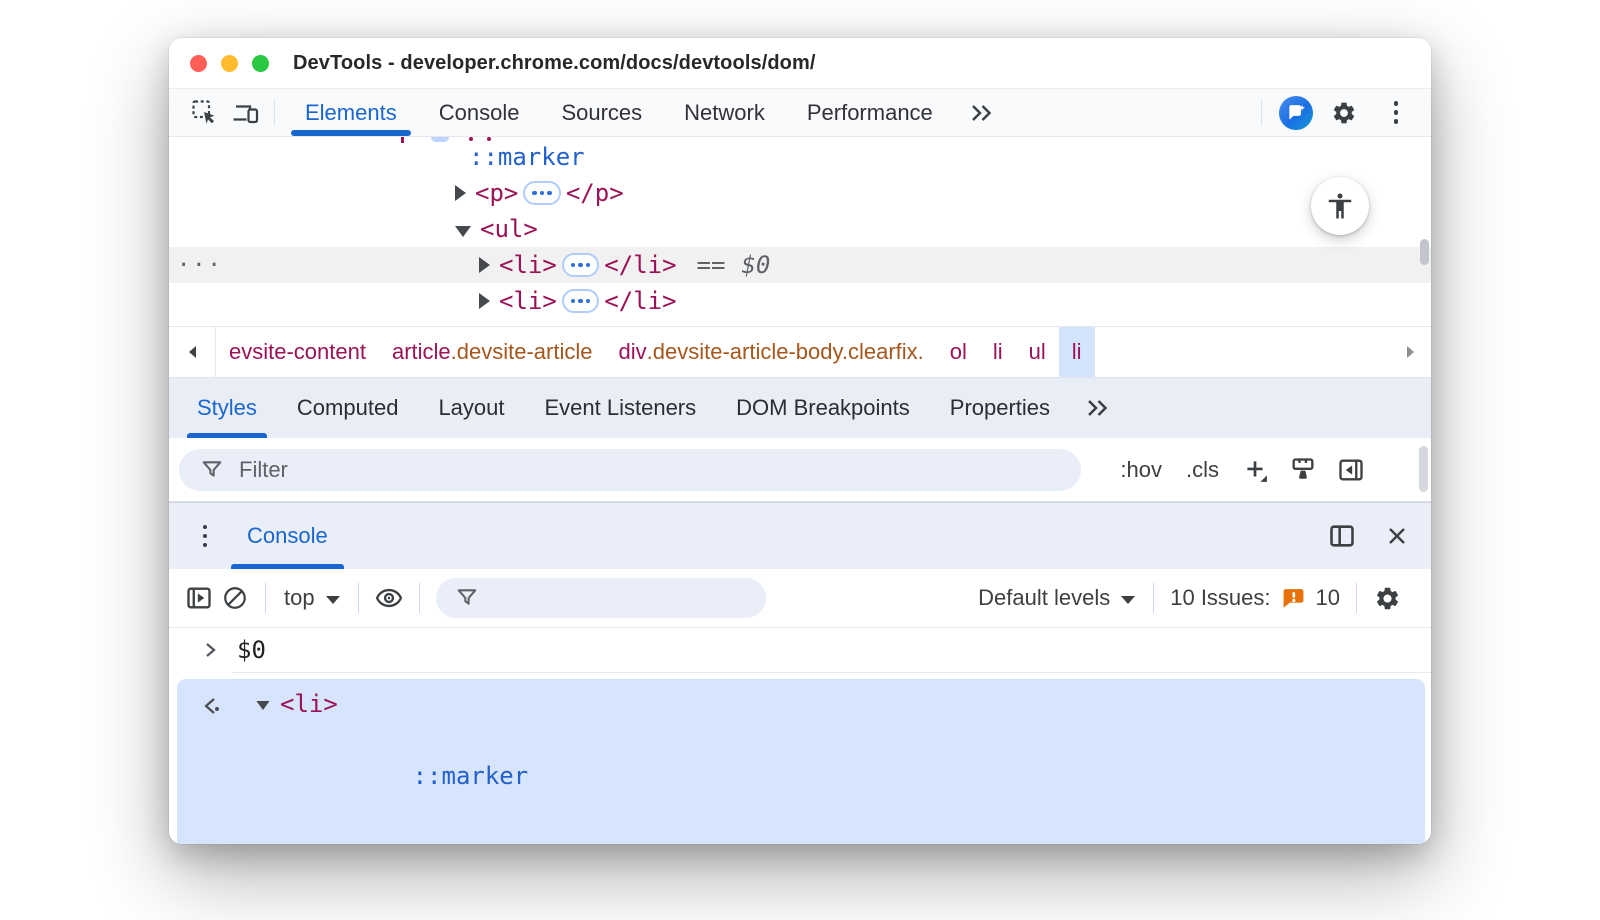 The width and height of the screenshot is (1600, 920). Describe the element at coordinates (800, 157) in the screenshot. I see `tree-row-marker-pseudo: ::marker` at that location.